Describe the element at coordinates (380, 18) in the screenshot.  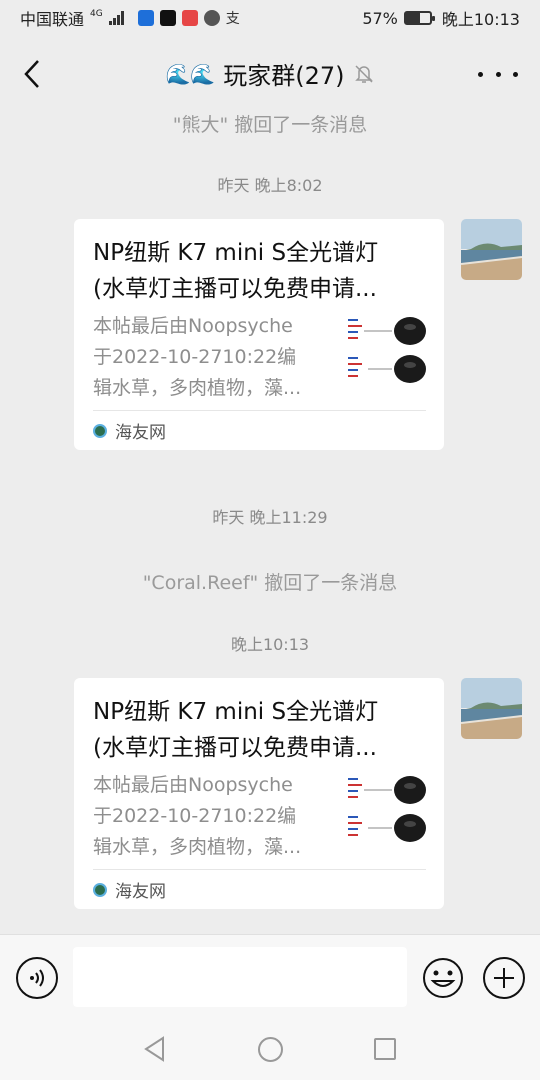
I see `battery-percent: 57%` at that location.